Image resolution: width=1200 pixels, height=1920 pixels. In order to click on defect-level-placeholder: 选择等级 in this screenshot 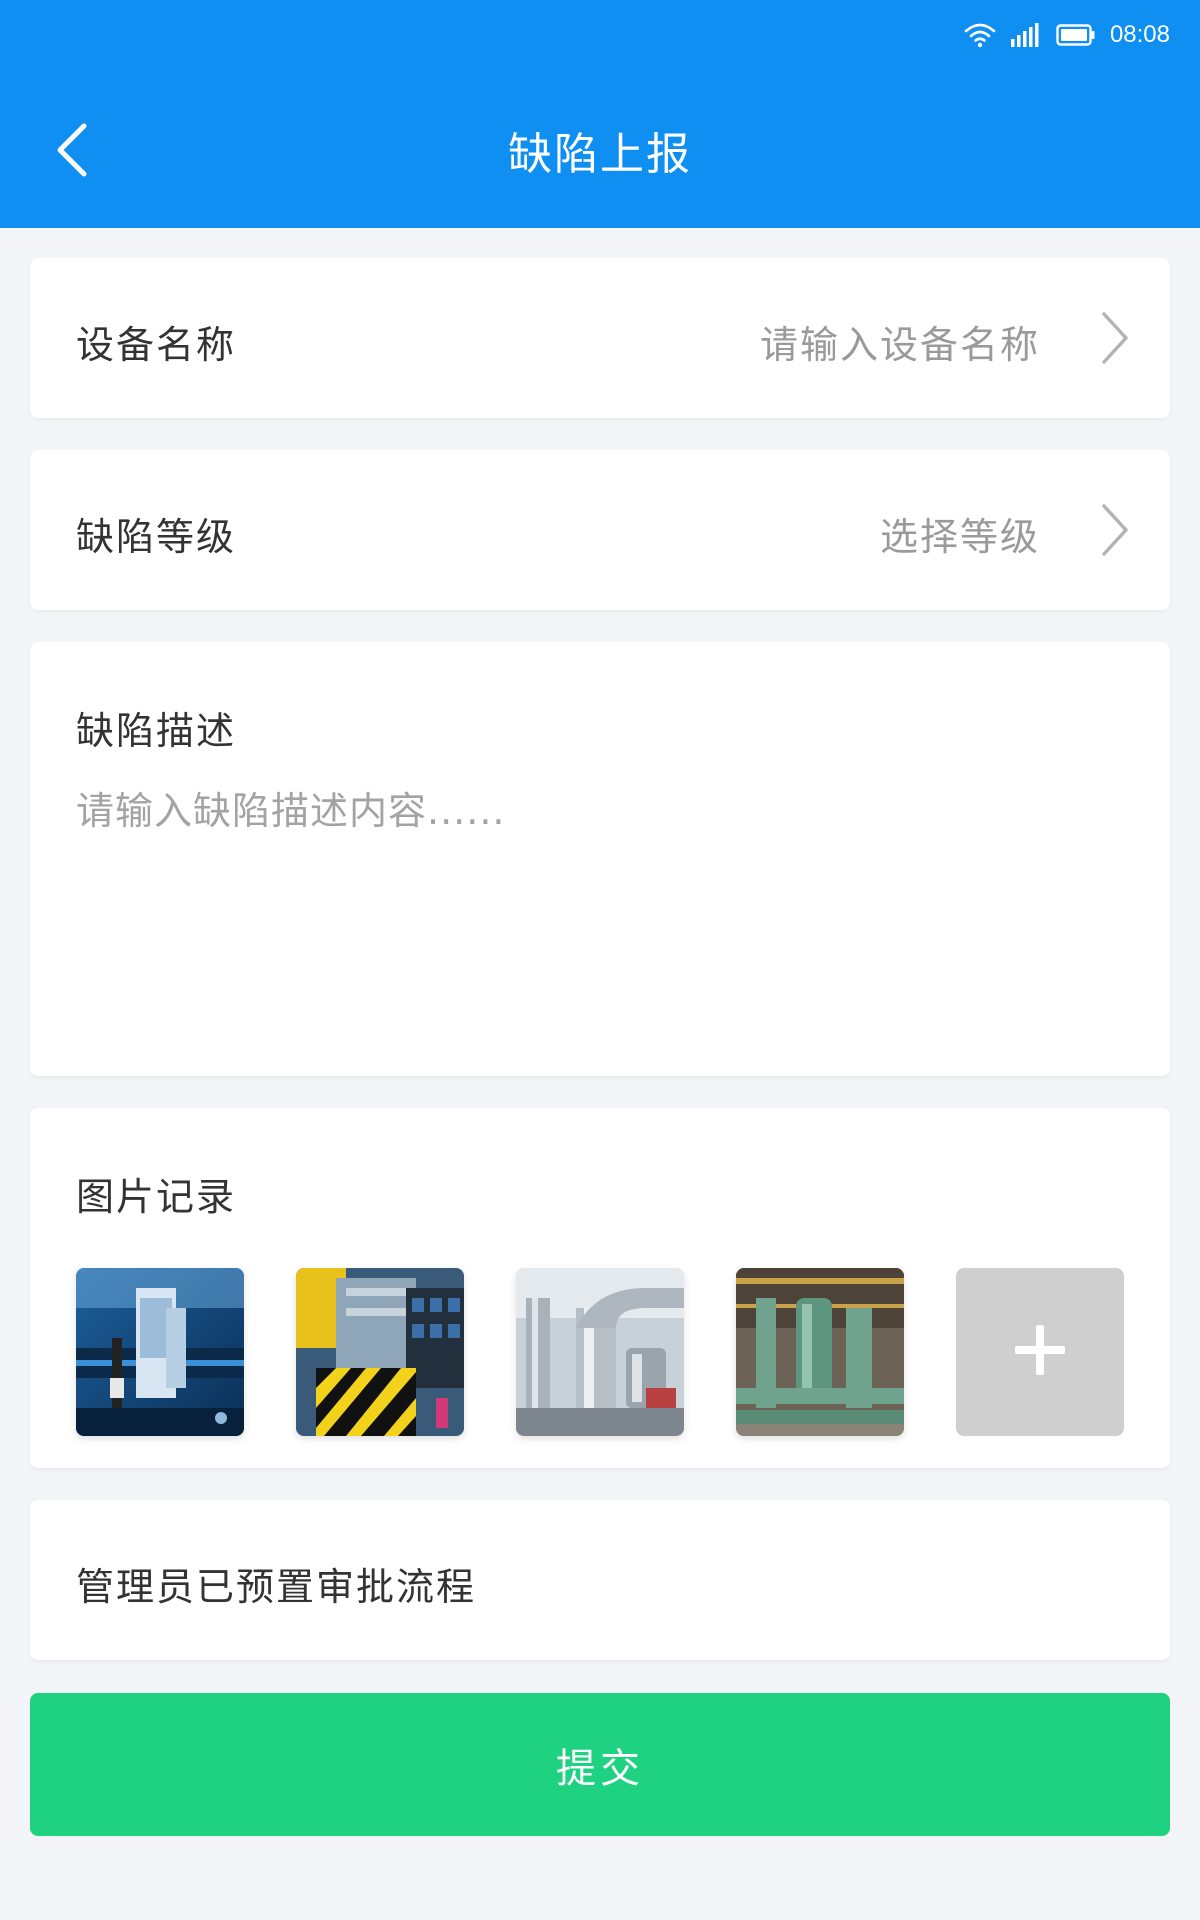, I will do `click(959, 537)`.